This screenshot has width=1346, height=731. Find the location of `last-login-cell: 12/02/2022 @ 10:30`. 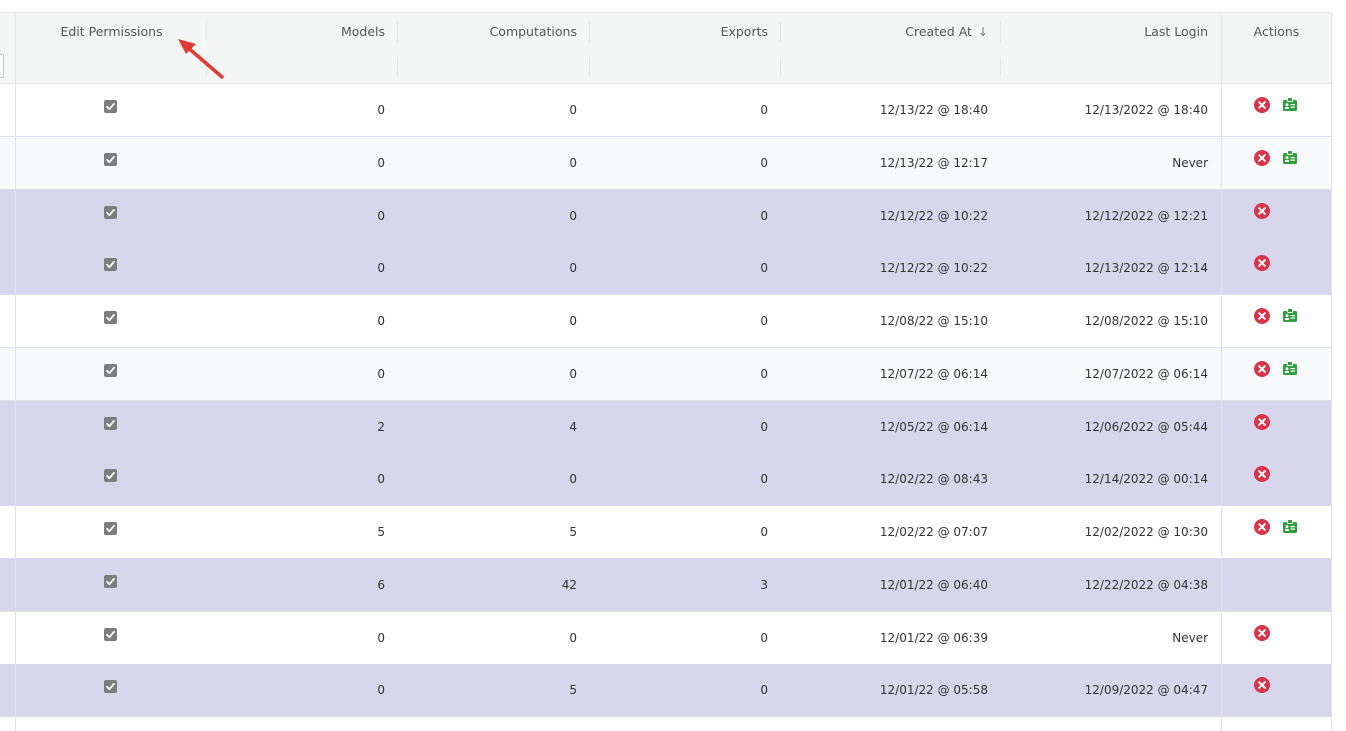

last-login-cell: 12/02/2022 @ 10:30 is located at coordinates (1146, 532).